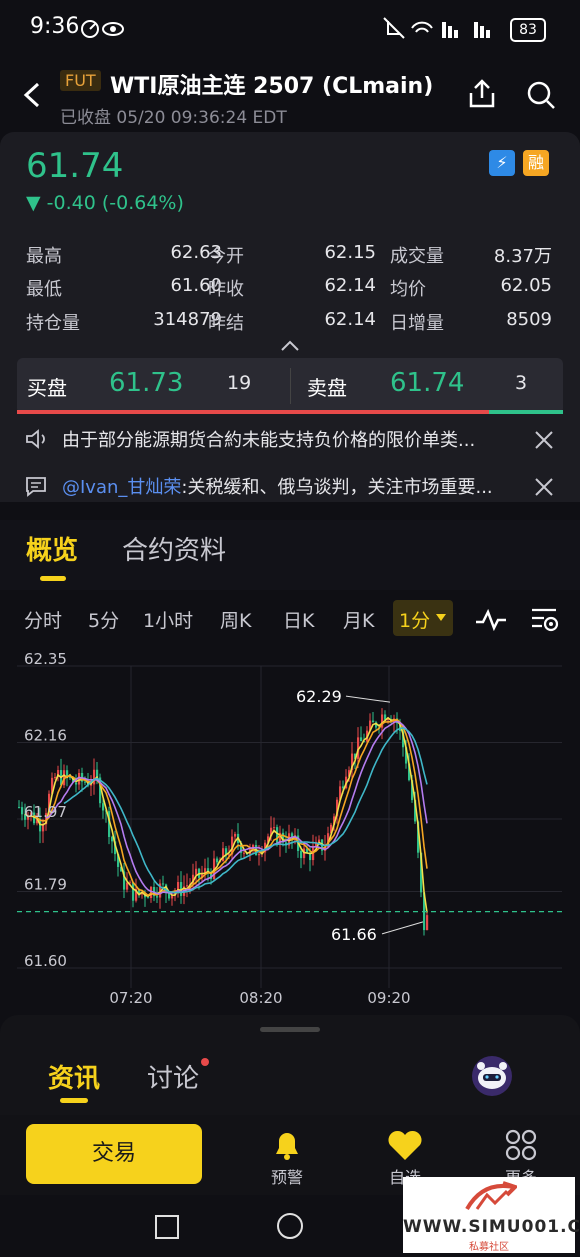 The image size is (580, 1257). Describe the element at coordinates (526, 285) in the screenshot. I see `stat-value: 62.05` at that location.